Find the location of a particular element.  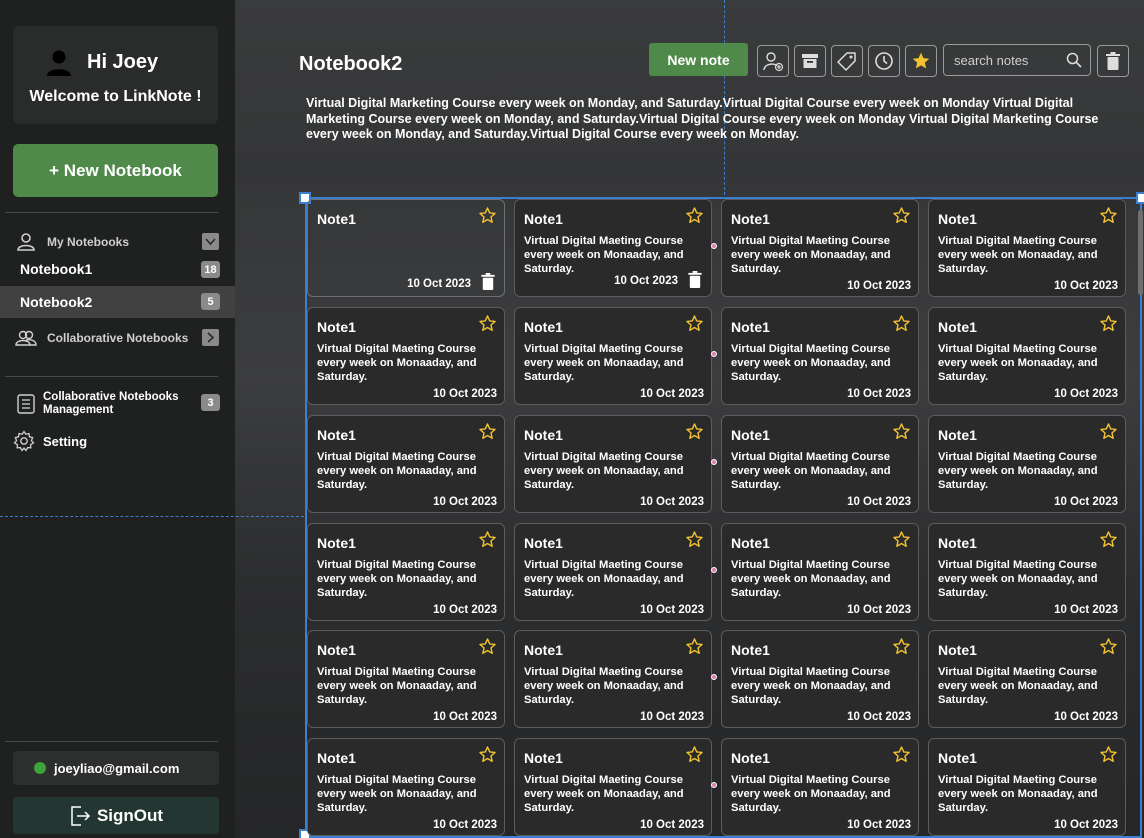

my-notebooks-label: My Notebooks is located at coordinates (88, 242).